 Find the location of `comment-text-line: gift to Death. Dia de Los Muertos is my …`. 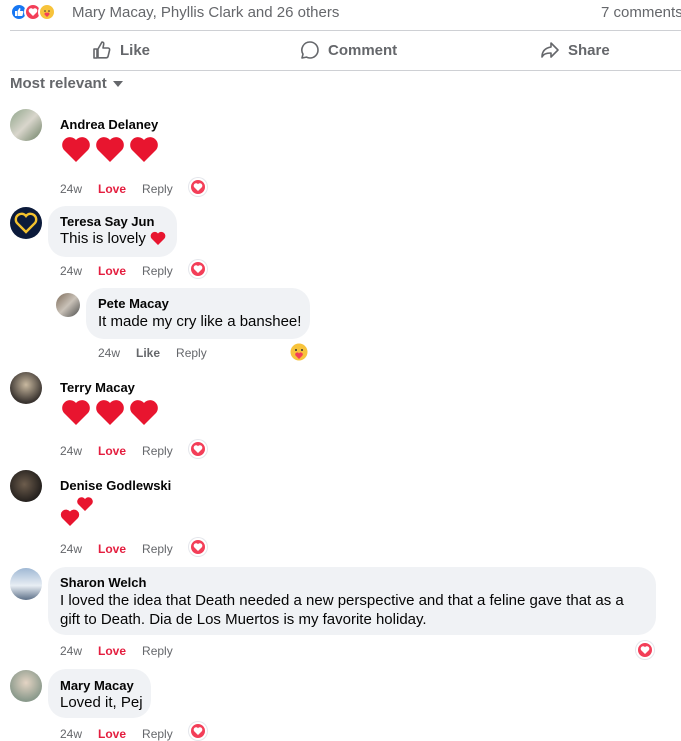

comment-text-line: gift to Death. Dia de Los Muertos is my … is located at coordinates (243, 619).